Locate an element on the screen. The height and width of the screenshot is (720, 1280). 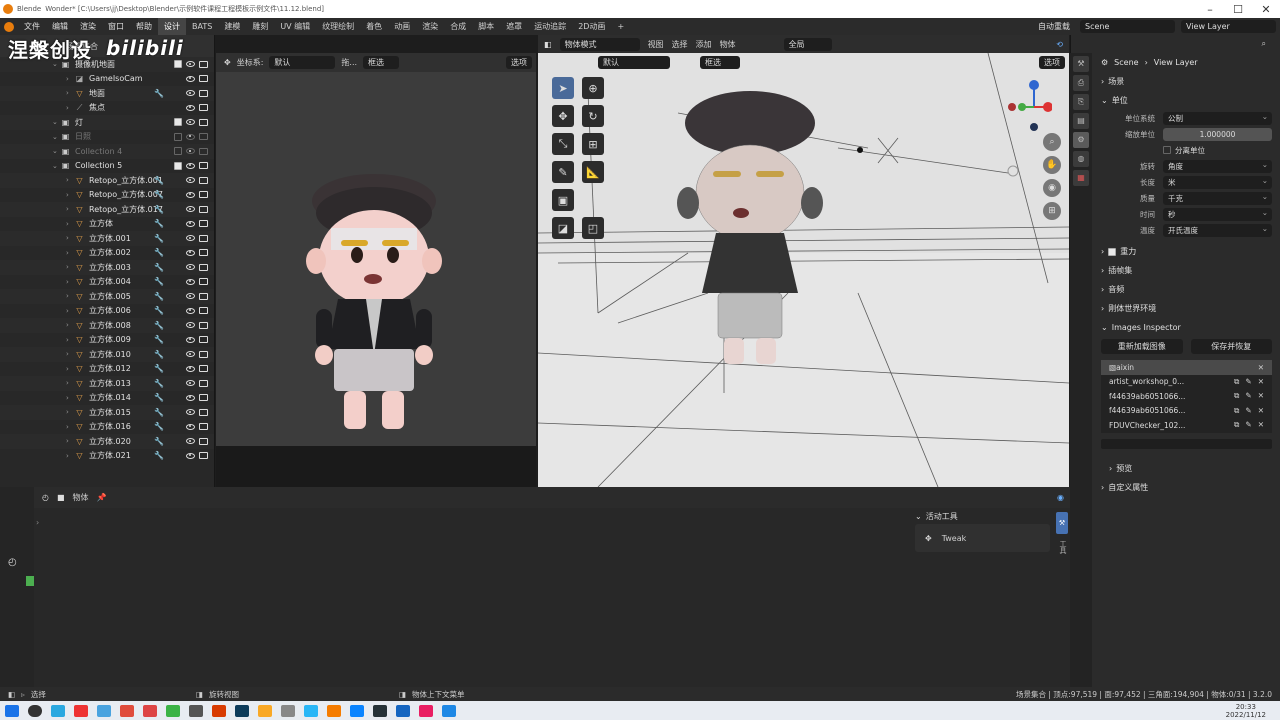
overlay-icon: ◉ is located at coordinates (1060, 497).